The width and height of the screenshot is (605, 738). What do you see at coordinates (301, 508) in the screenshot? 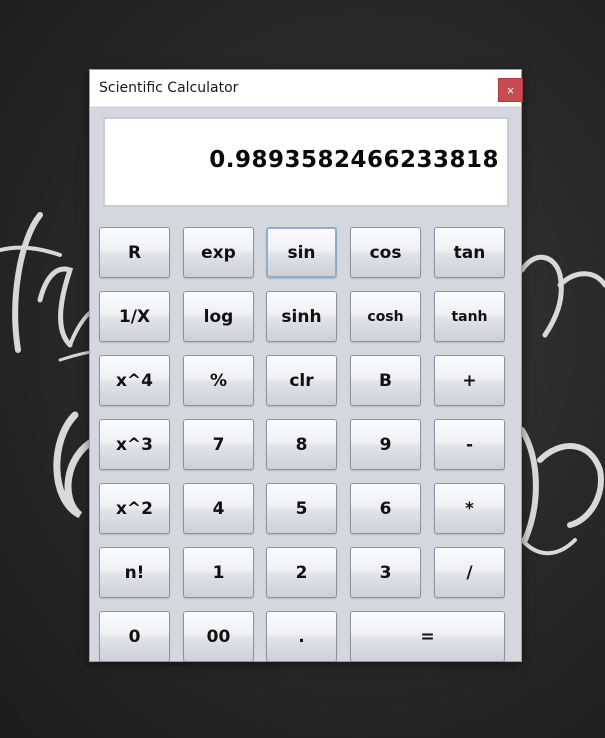
I see `digit-5-button: 5` at bounding box center [301, 508].